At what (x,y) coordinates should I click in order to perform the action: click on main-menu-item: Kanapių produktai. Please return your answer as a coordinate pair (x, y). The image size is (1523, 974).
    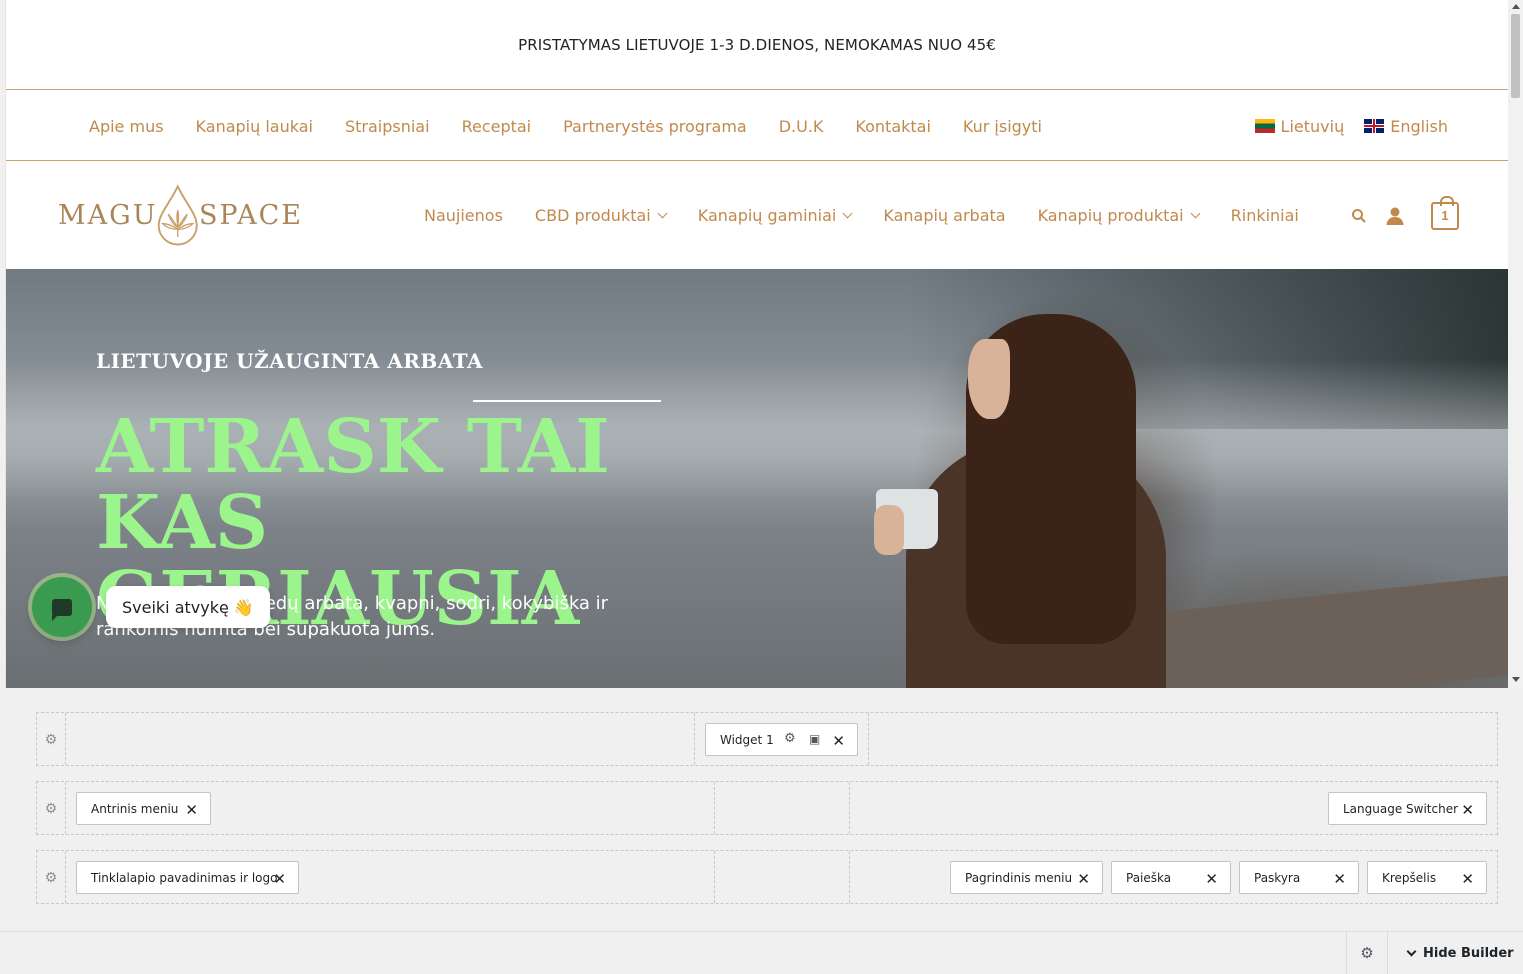
    Looking at the image, I should click on (1118, 215).